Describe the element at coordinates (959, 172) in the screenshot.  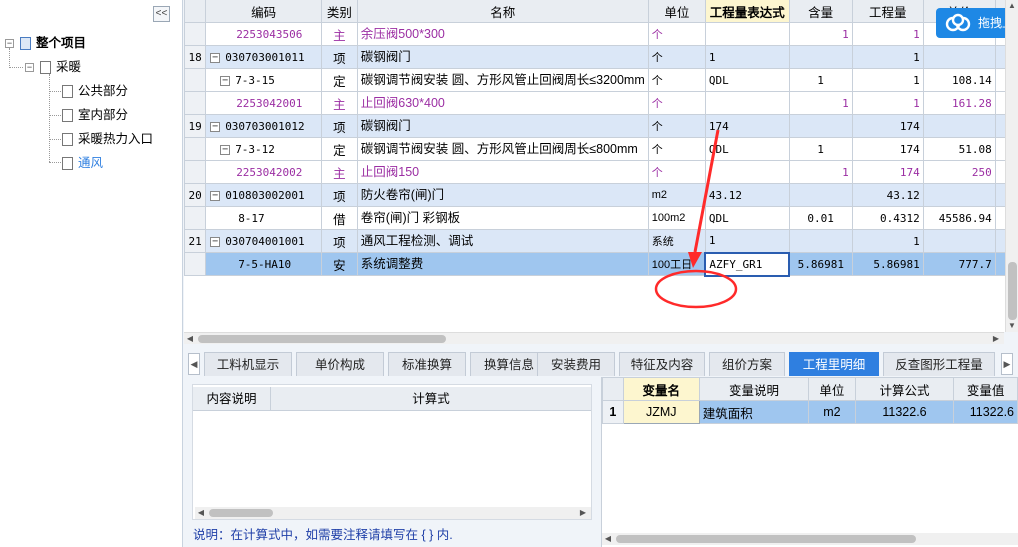
I see `unit-price-cell: 250` at that location.